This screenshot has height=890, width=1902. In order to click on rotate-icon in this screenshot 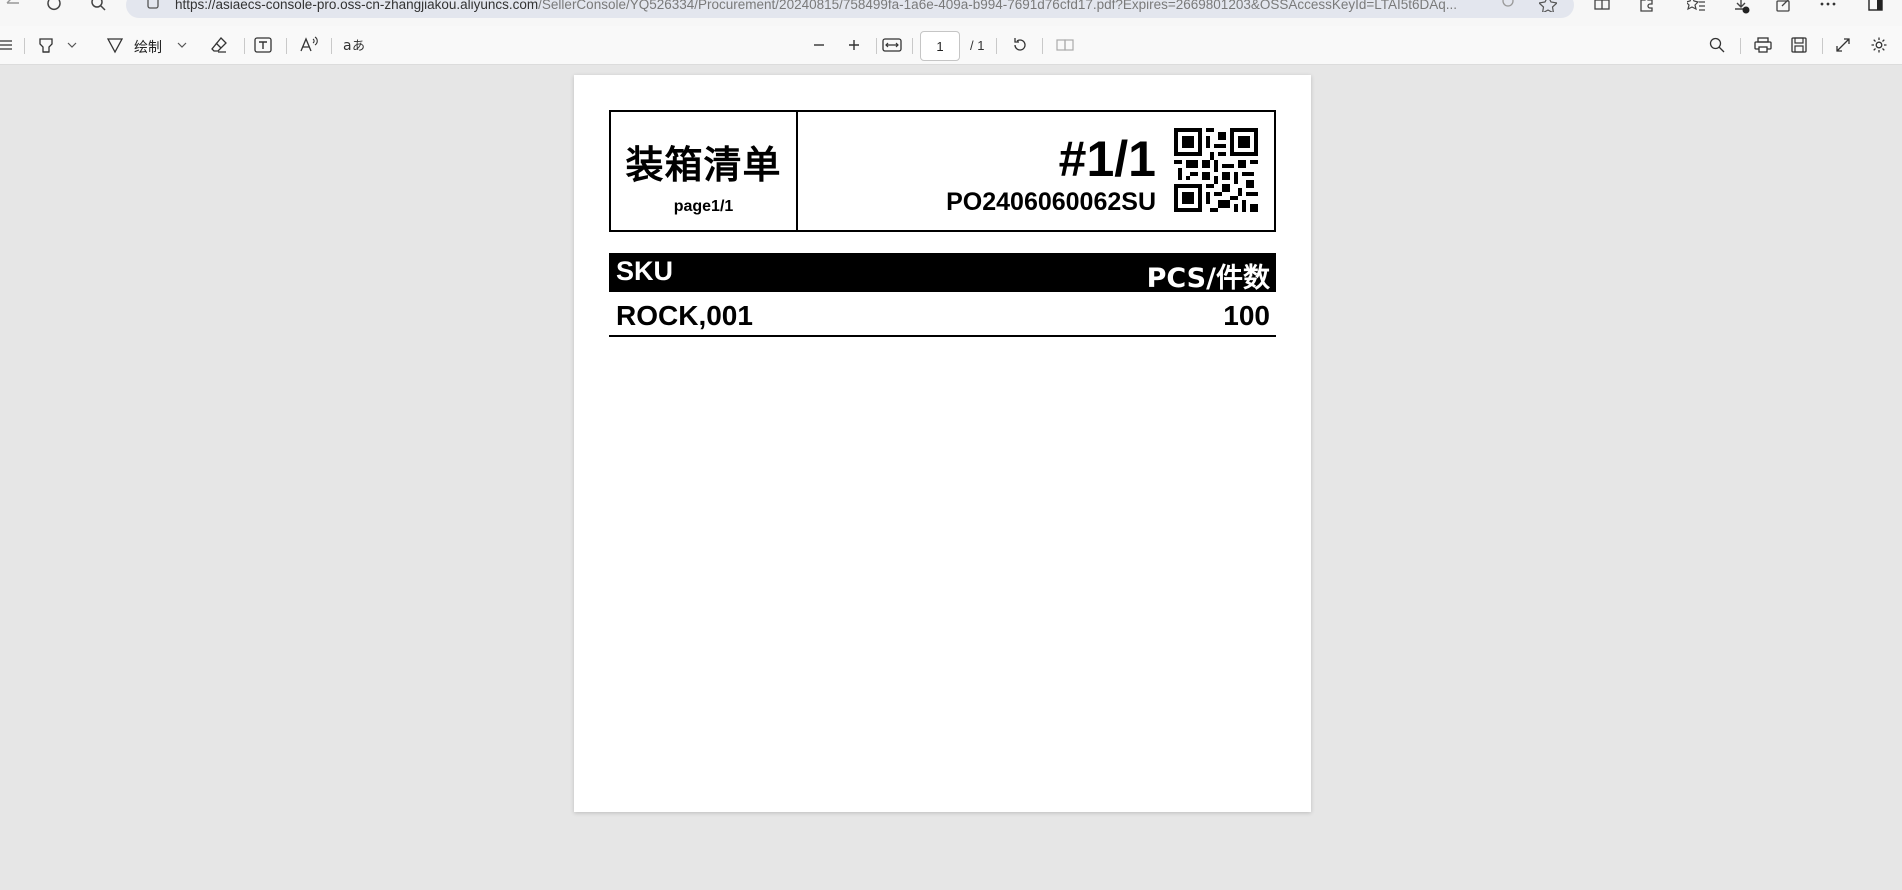, I will do `click(1020, 45)`.